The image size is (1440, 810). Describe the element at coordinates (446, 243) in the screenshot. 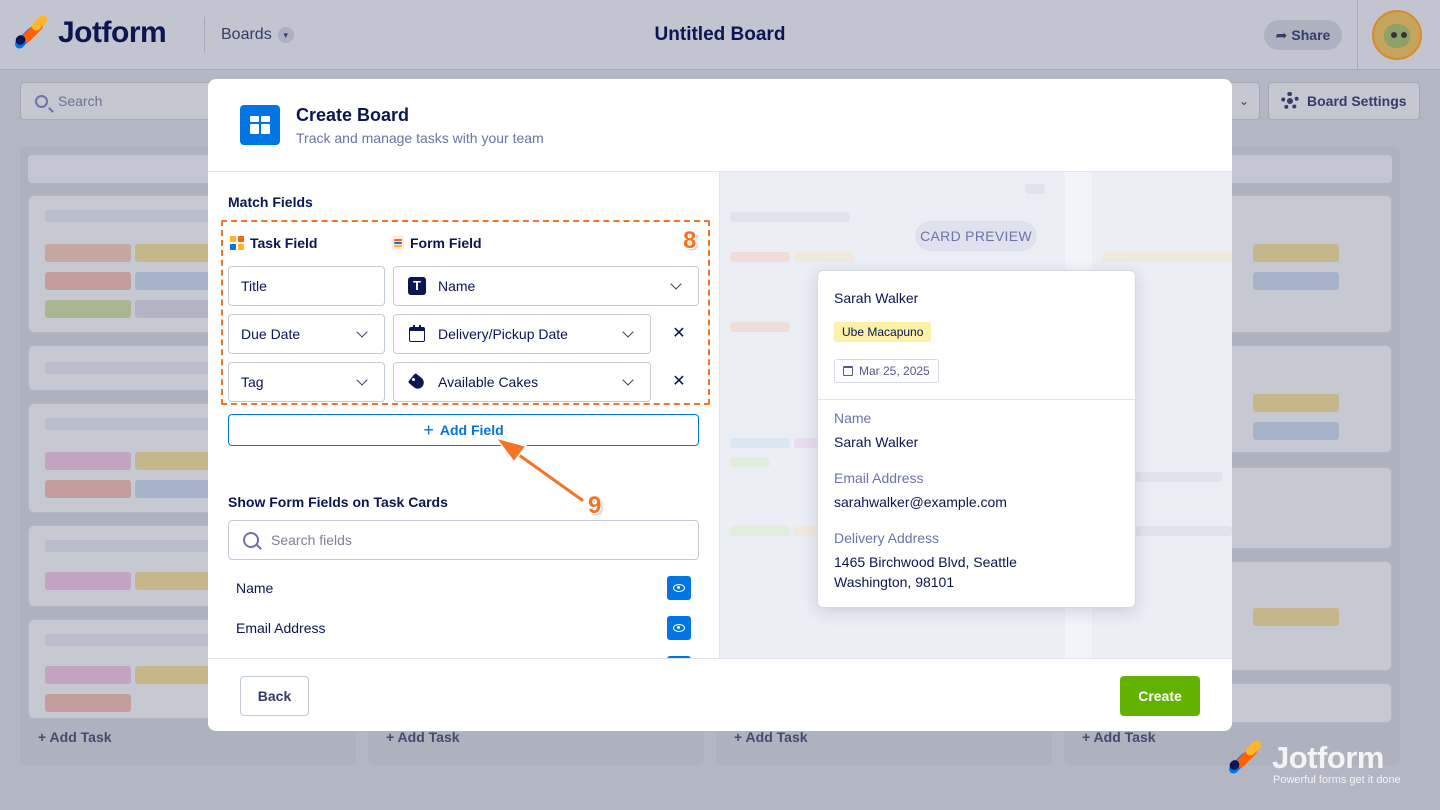

I see `form-field-header-label: Form Field` at that location.